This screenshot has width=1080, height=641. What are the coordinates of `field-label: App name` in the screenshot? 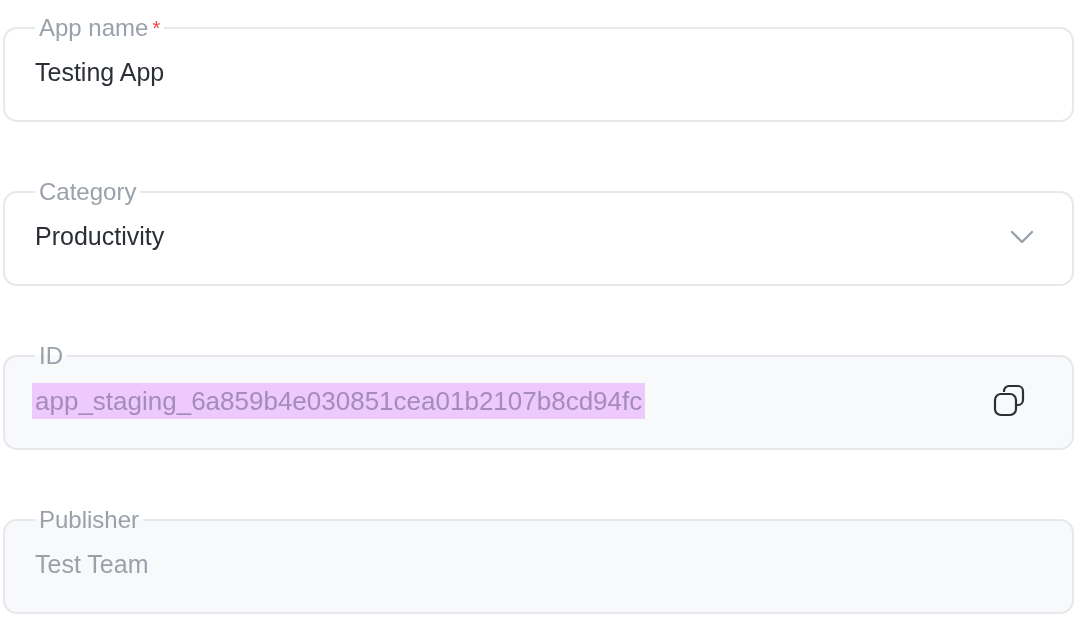 It's located at (94, 27).